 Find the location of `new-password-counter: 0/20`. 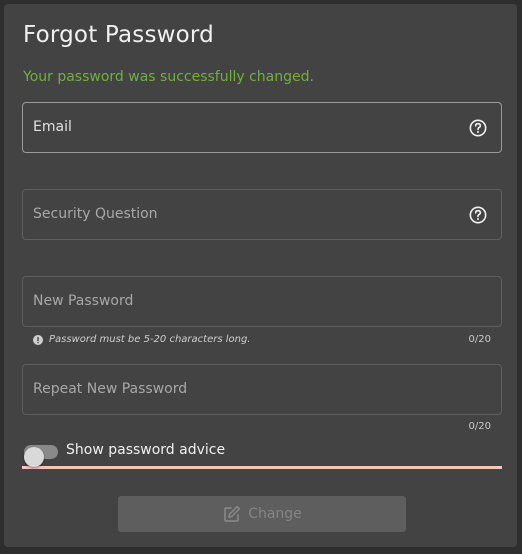

new-password-counter: 0/20 is located at coordinates (479, 339).